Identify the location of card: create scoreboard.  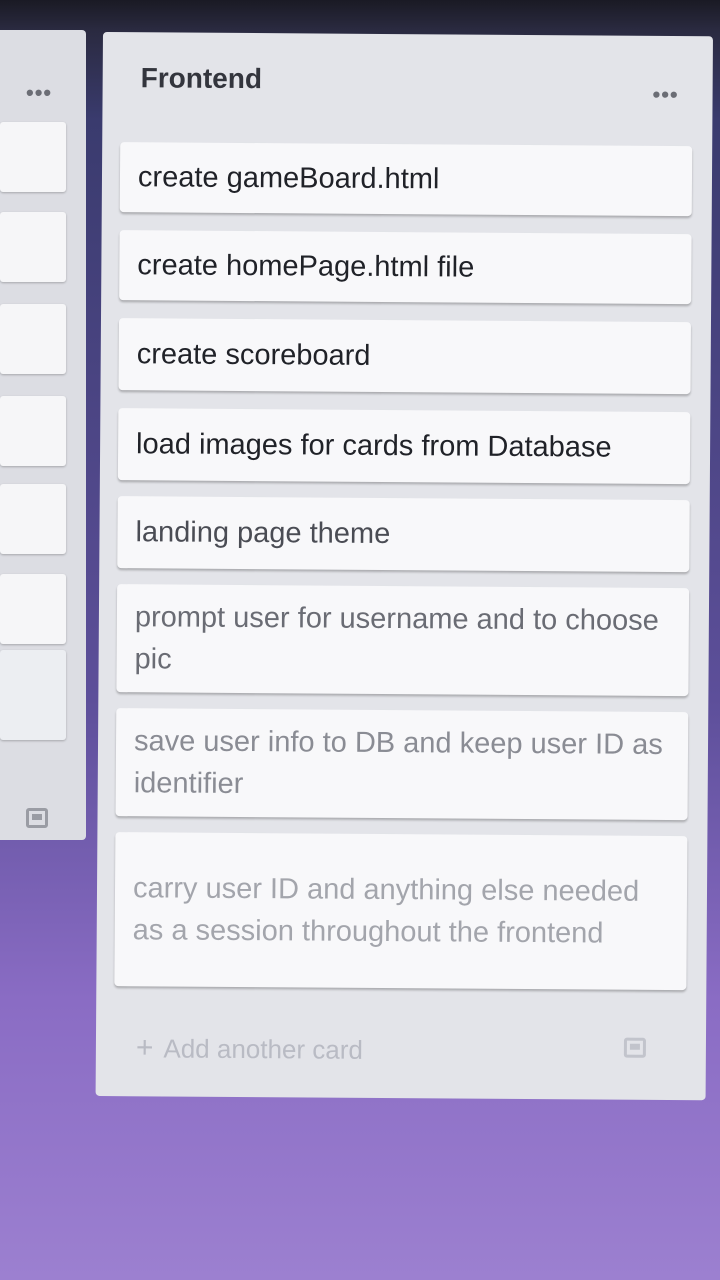
(404, 356).